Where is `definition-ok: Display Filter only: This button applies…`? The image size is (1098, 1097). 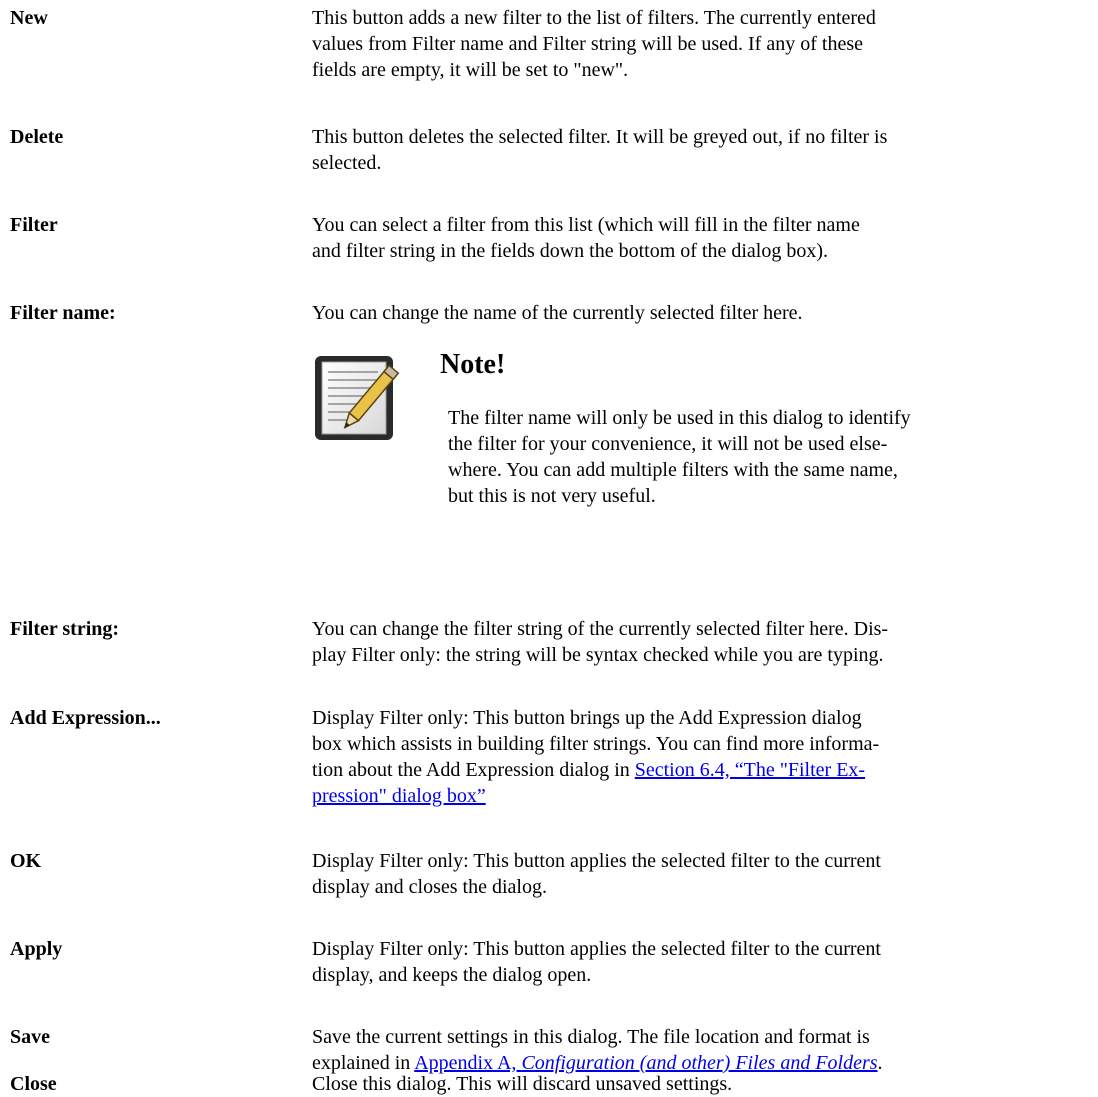
definition-ok: Display Filter only: This button applies… is located at coordinates (699, 874).